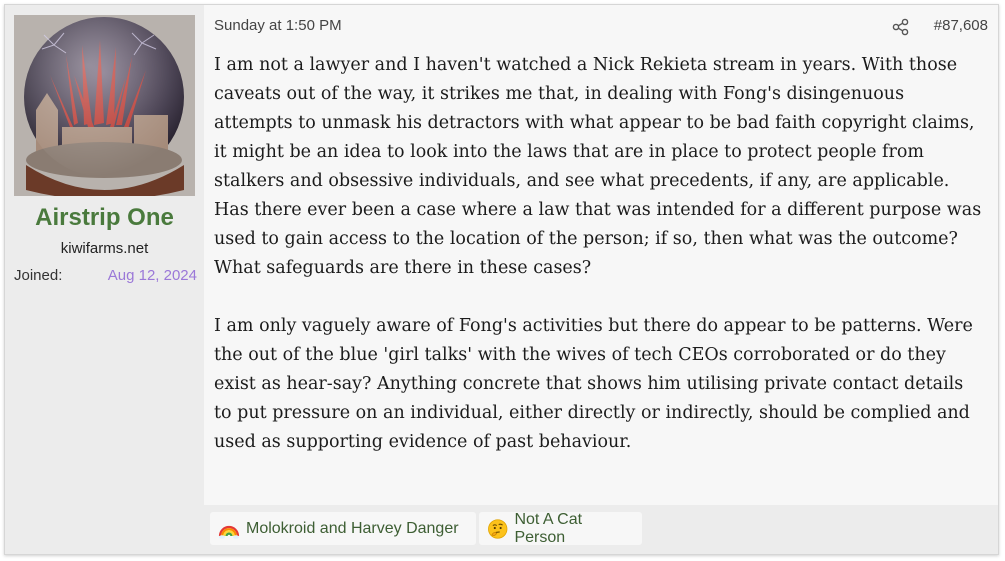 Image resolution: width=1005 pixels, height=561 pixels. I want to click on snow-globe-image, so click(104, 105).